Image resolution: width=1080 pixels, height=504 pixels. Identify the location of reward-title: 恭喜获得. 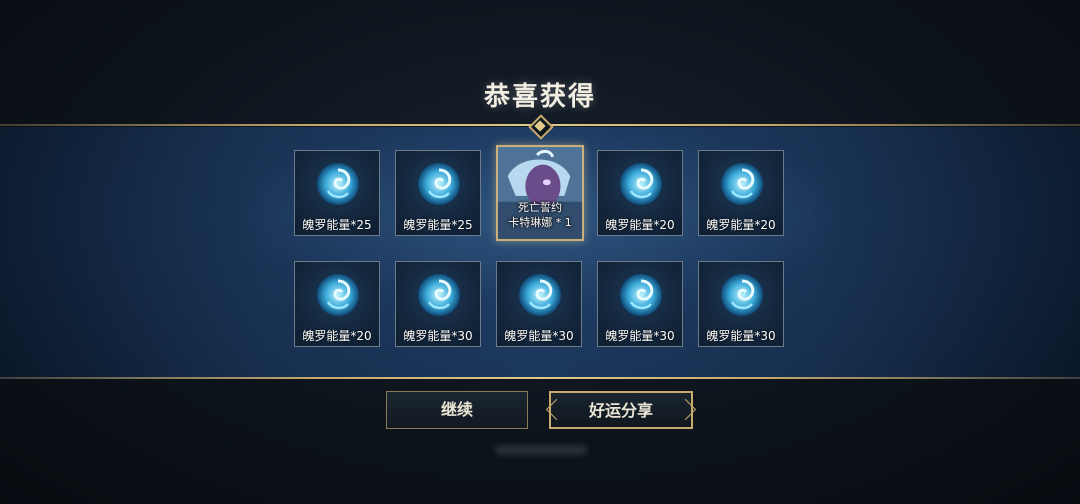
(539, 97).